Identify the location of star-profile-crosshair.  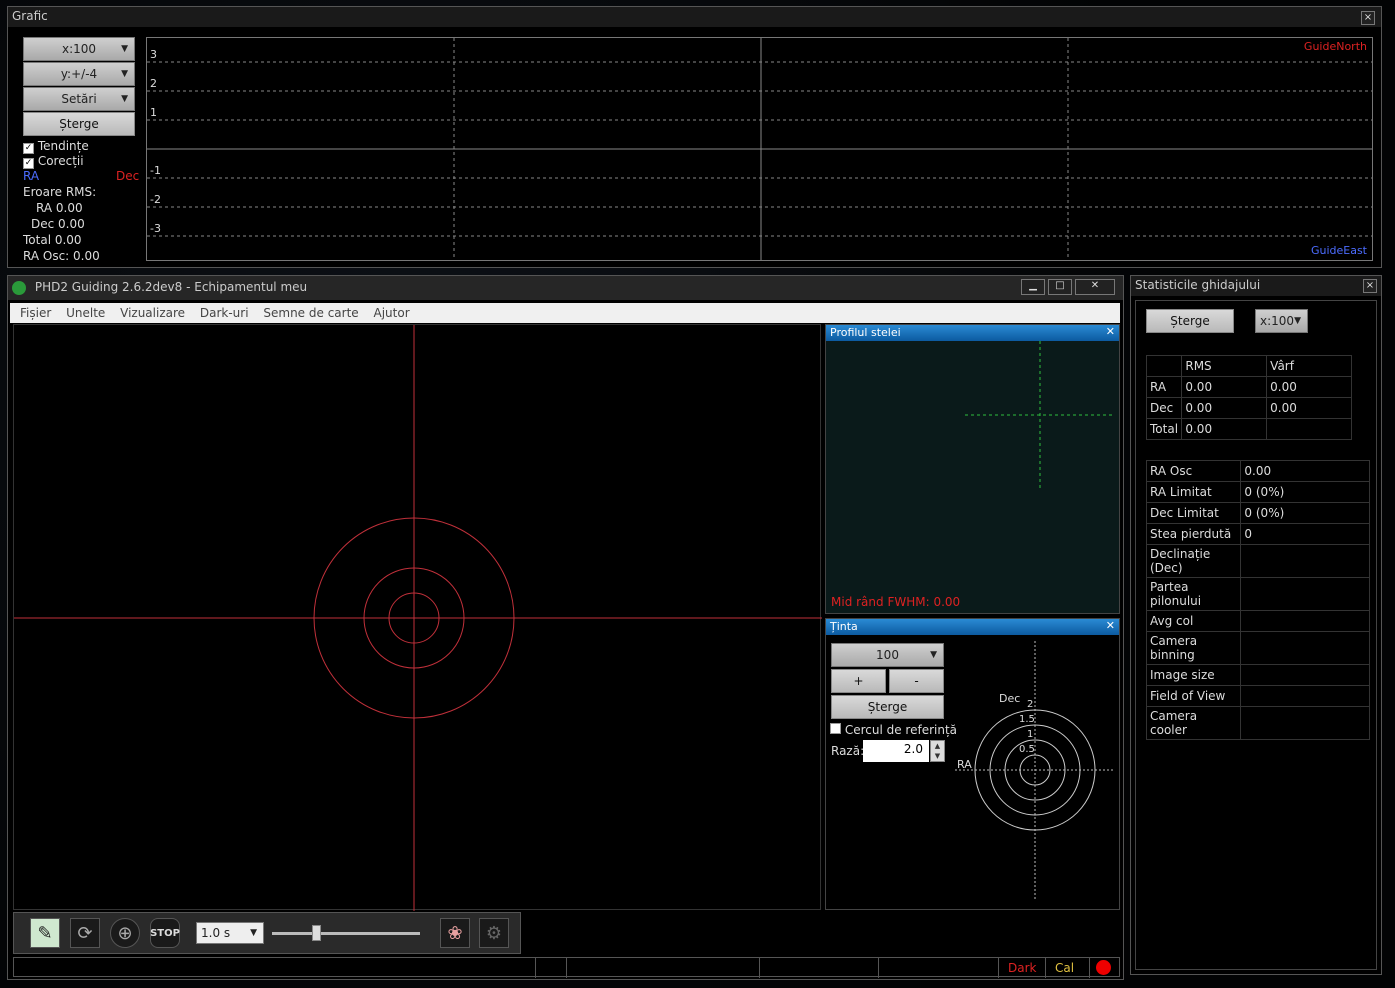
(1039, 415).